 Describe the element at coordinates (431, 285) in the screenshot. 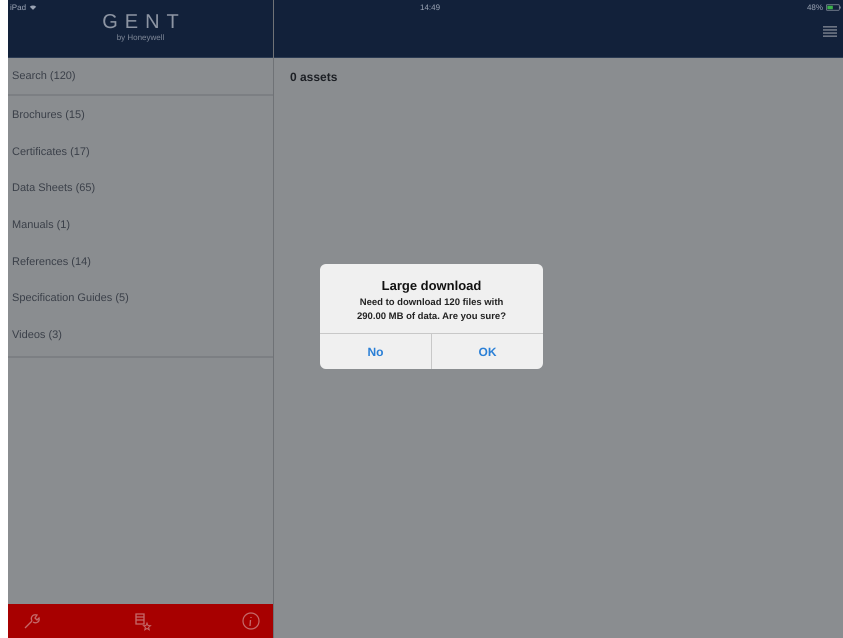

I see `dialog-title: Large download` at that location.